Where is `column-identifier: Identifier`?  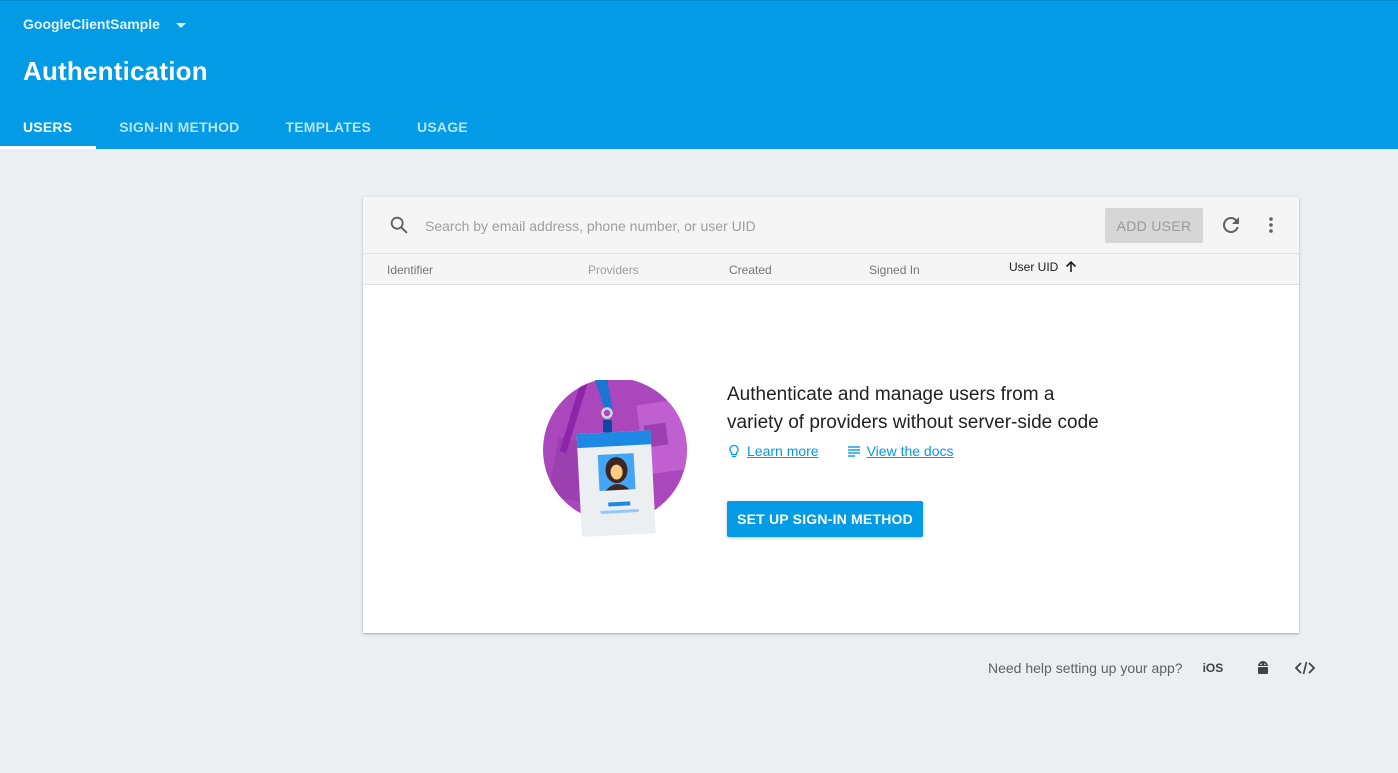 column-identifier: Identifier is located at coordinates (410, 270).